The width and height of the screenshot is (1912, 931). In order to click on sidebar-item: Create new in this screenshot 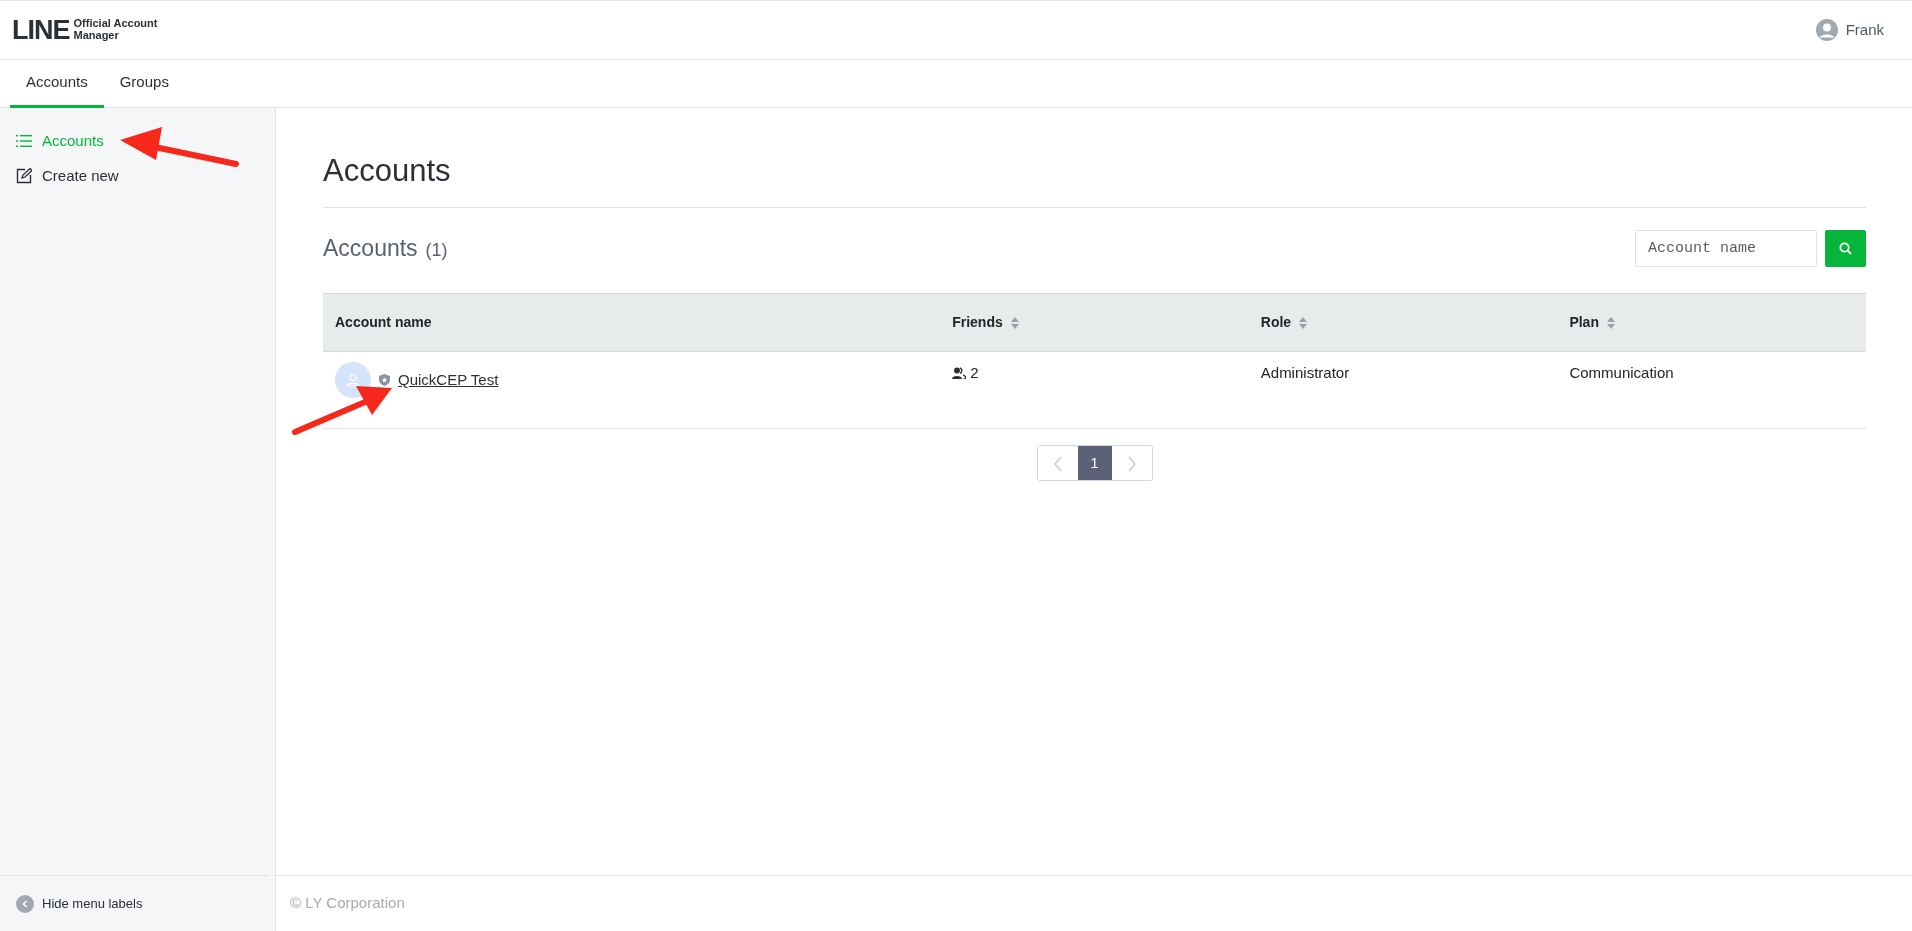, I will do `click(137, 175)`.